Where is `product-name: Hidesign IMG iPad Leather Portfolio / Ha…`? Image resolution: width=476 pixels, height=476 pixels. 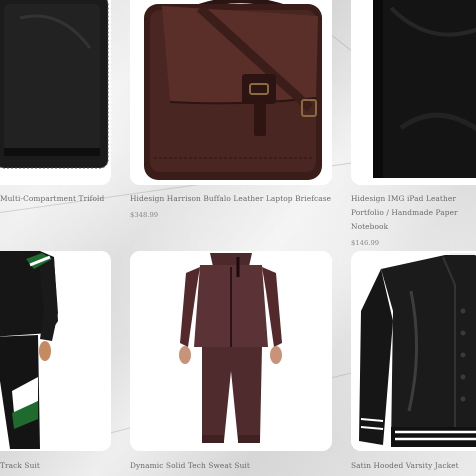 product-name: Hidesign IMG iPad Leather Portfolio / Ha… is located at coordinates (413, 213).